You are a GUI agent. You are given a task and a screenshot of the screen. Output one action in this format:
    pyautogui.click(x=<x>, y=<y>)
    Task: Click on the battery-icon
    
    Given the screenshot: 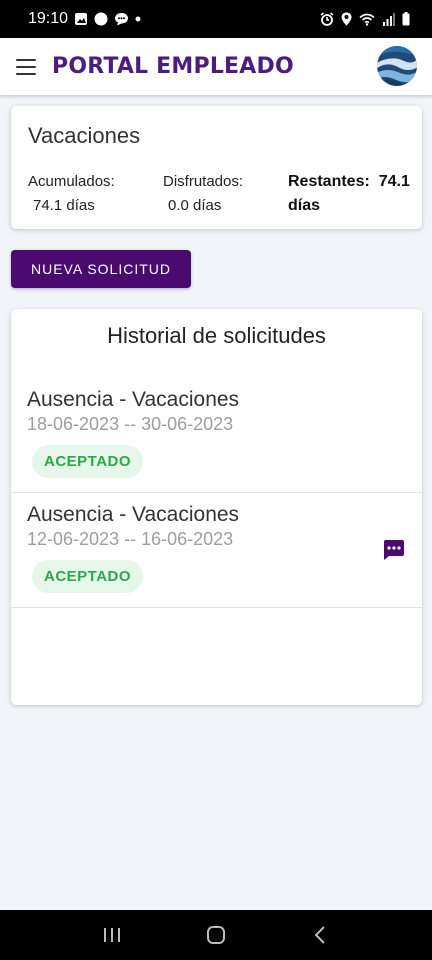 What is the action you would take?
    pyautogui.click(x=406, y=19)
    